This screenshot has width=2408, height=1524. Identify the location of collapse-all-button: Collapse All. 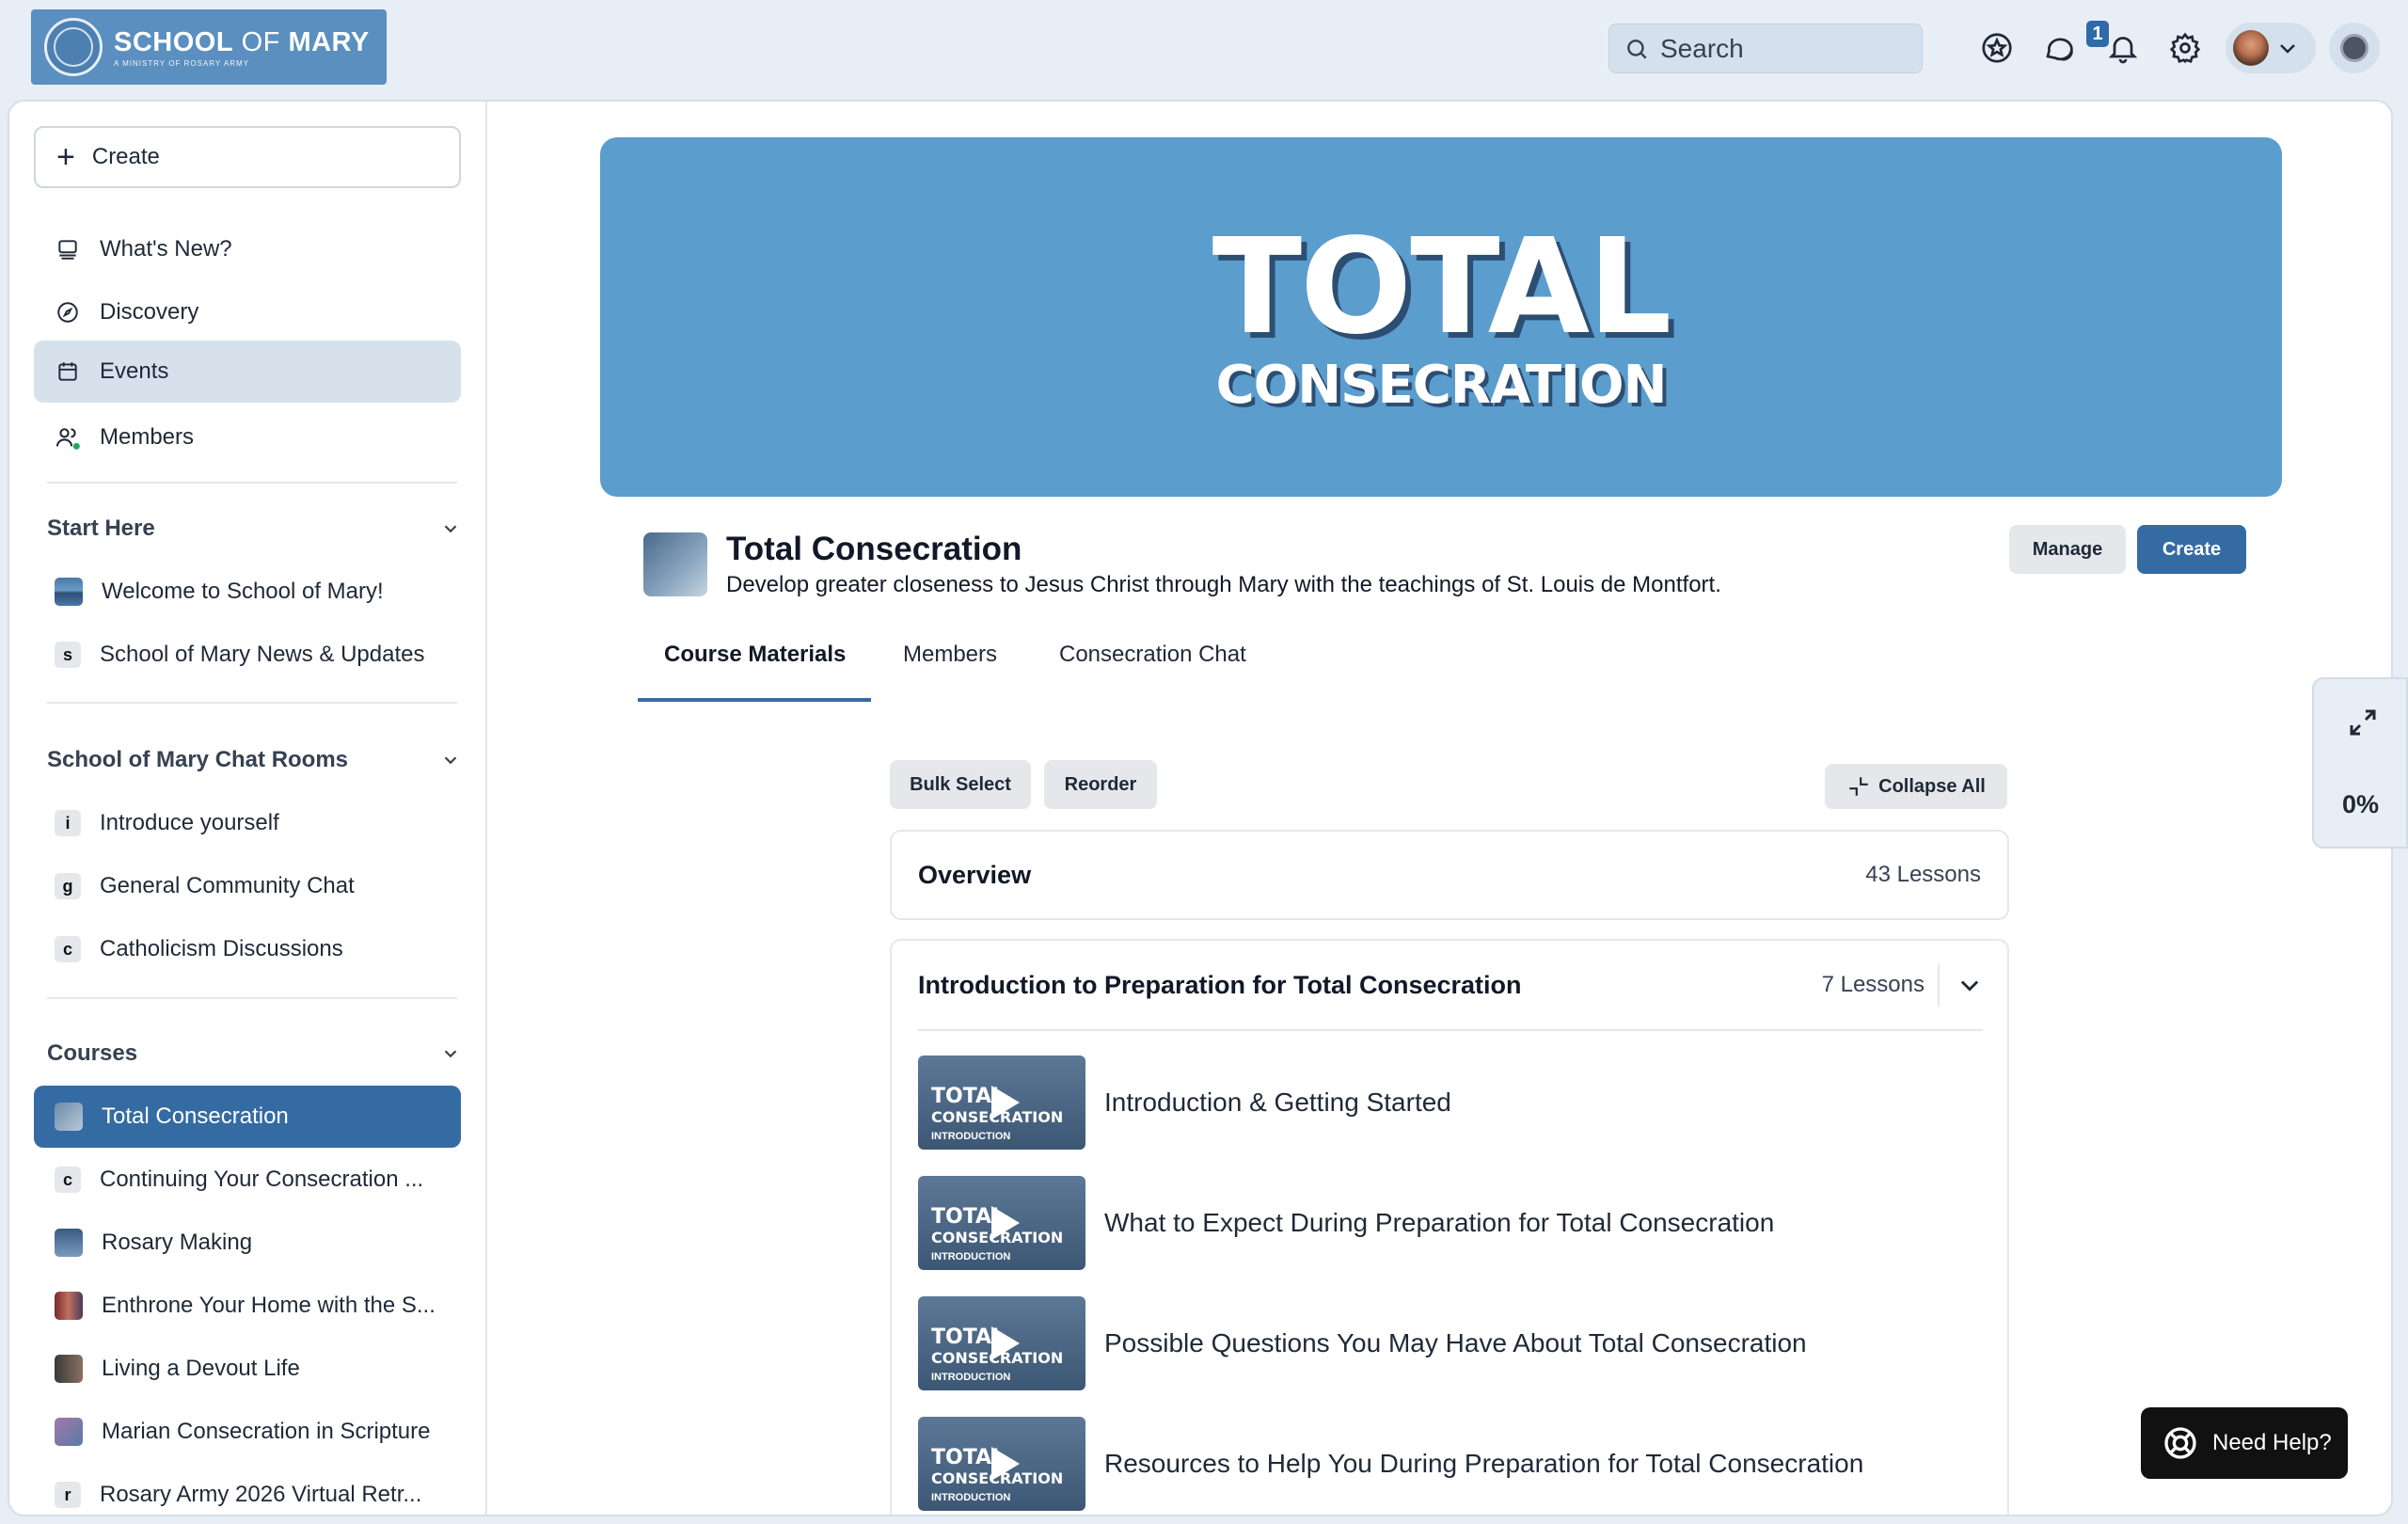
(1916, 787).